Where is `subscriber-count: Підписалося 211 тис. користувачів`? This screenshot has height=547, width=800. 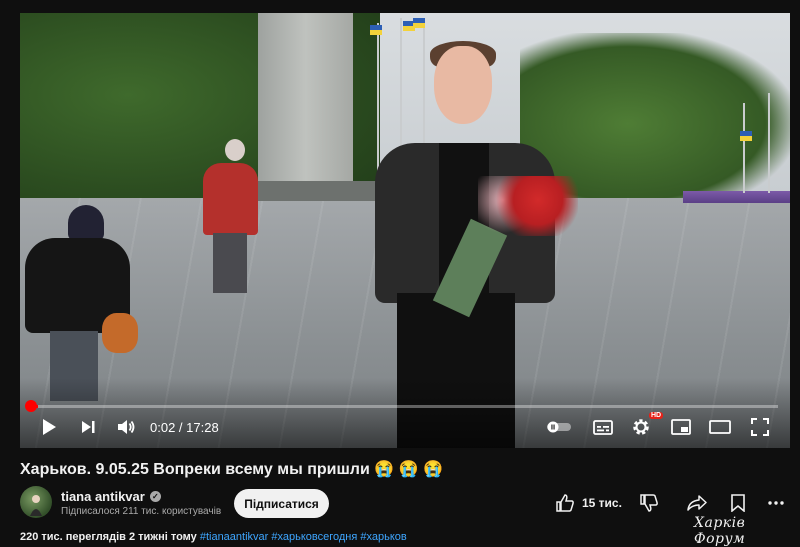 subscriber-count: Підписалося 211 тис. користувачів is located at coordinates (141, 511).